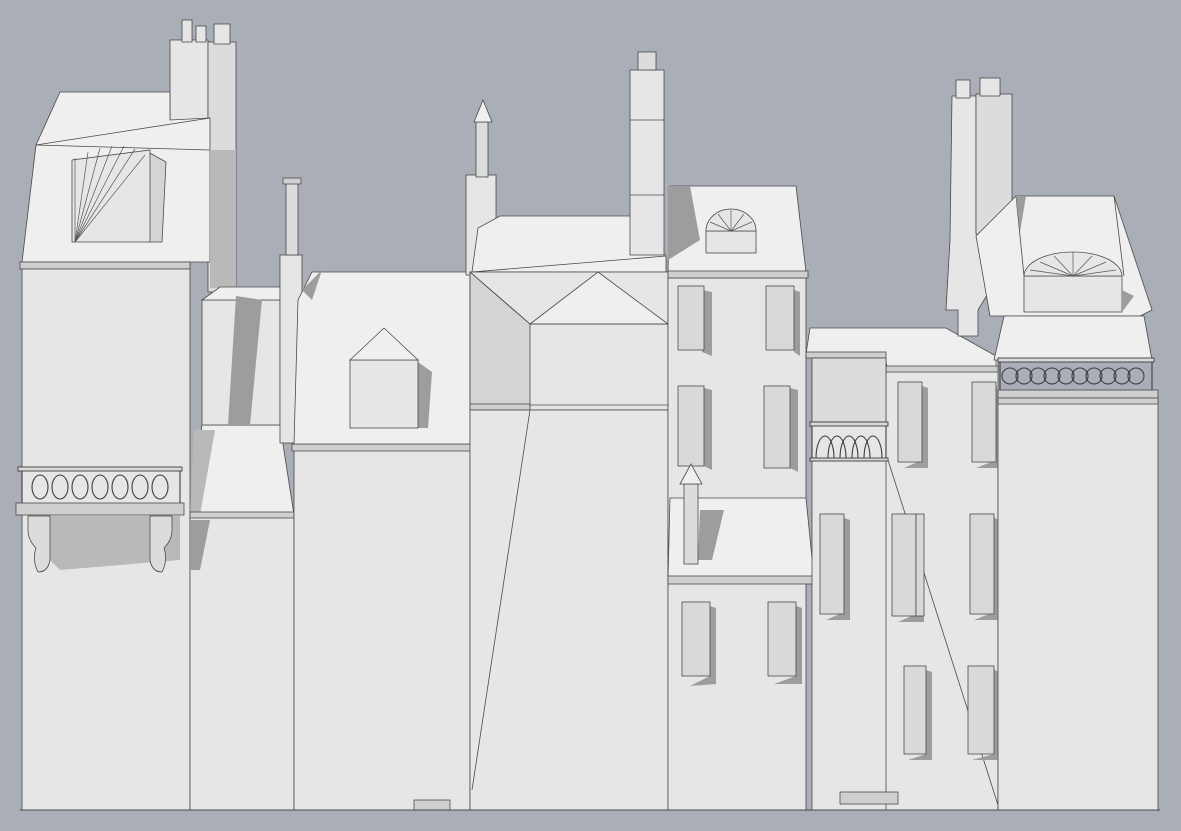  I want to click on building-shuttered, so click(742, 498).